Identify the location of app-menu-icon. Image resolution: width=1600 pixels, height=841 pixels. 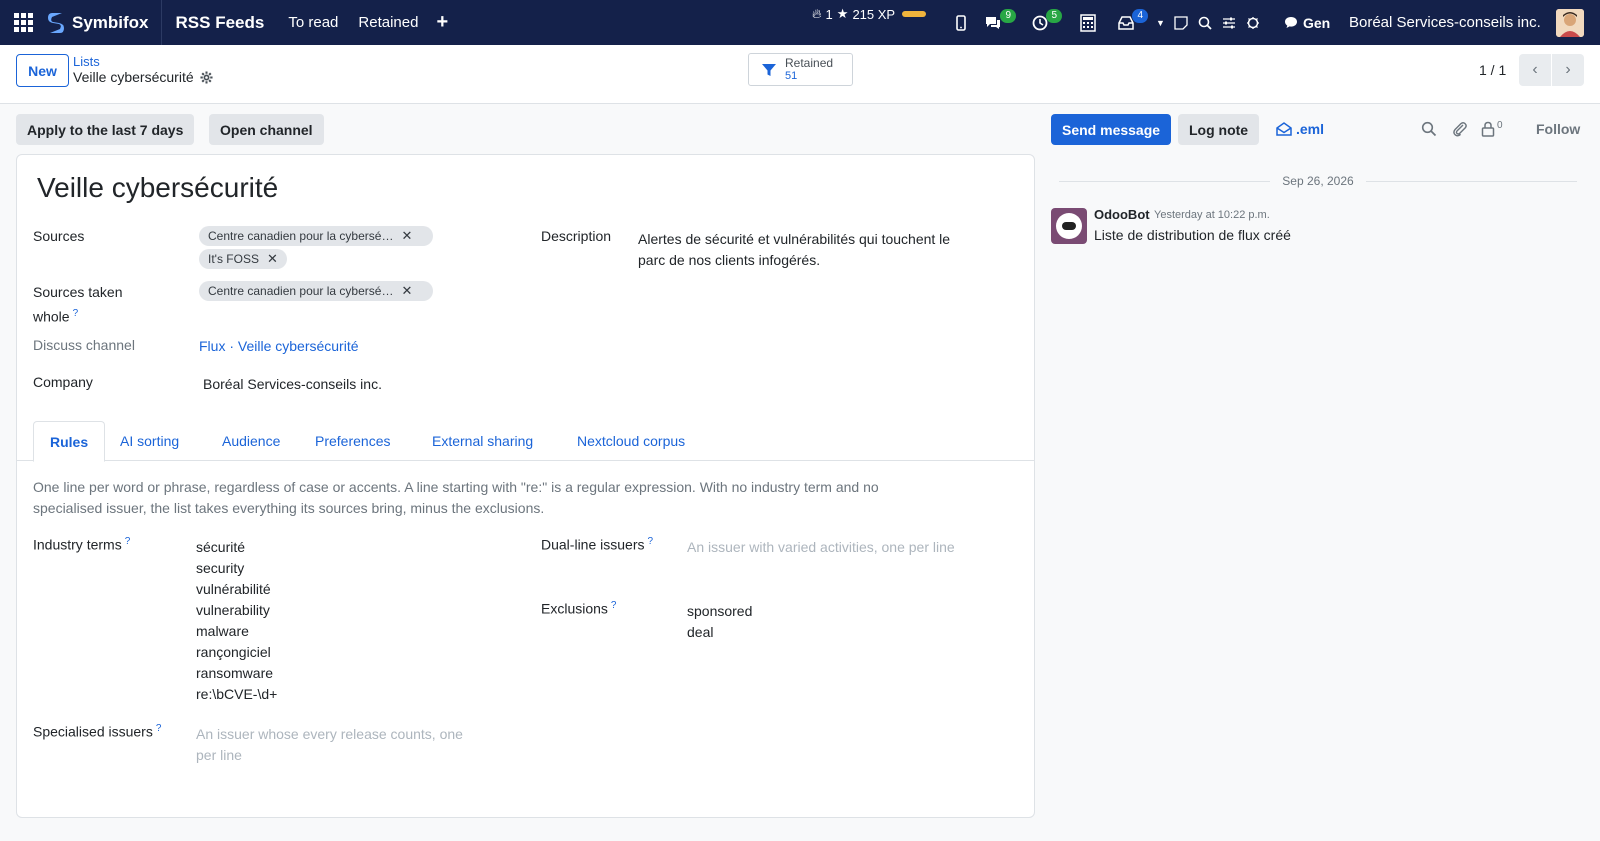
(23, 22).